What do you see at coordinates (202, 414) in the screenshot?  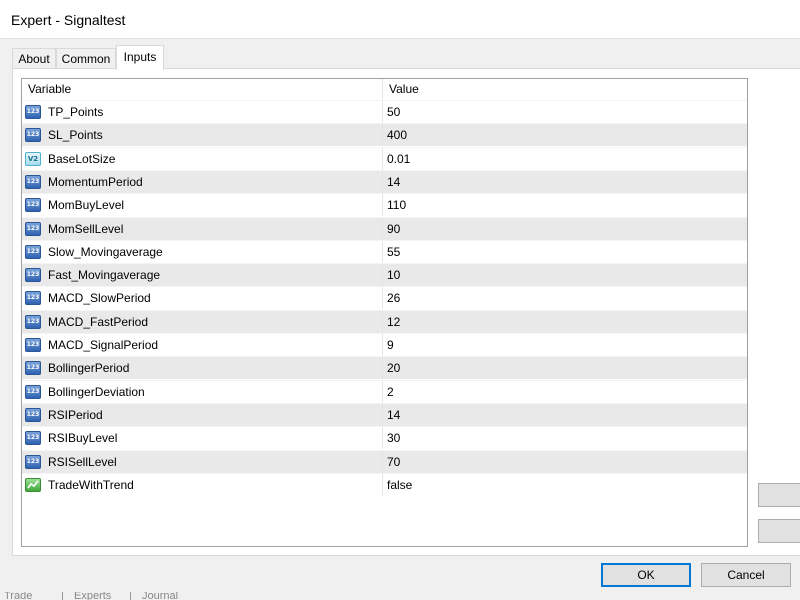 I see `variable-cell: 123 RSIPeriod` at bounding box center [202, 414].